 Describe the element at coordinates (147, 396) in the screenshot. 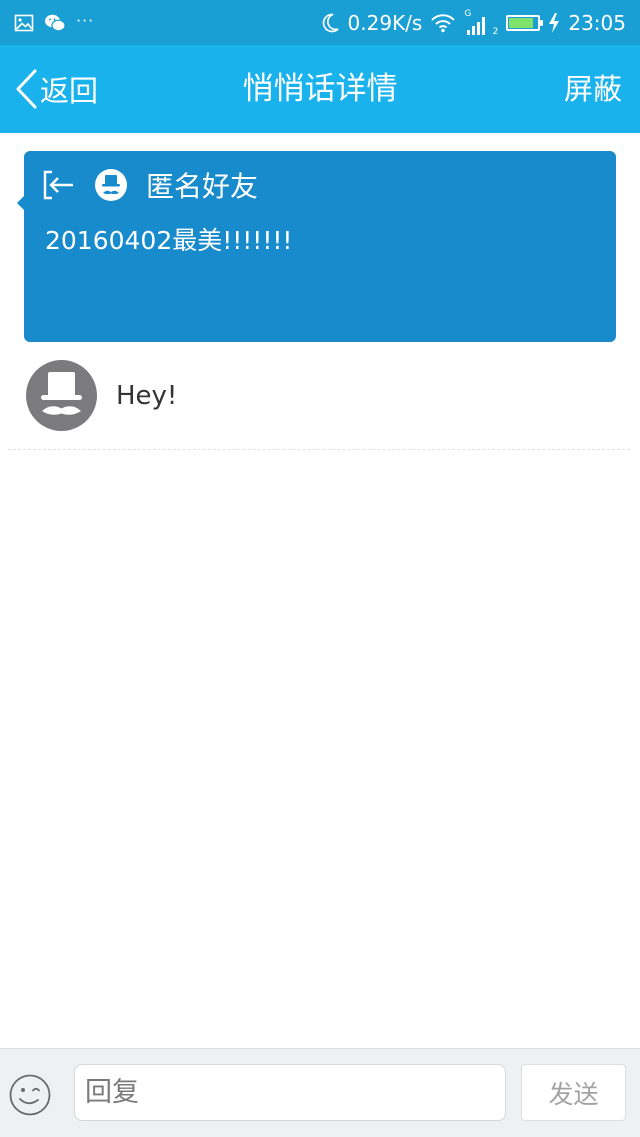

I see `reply-text: Hey!` at that location.